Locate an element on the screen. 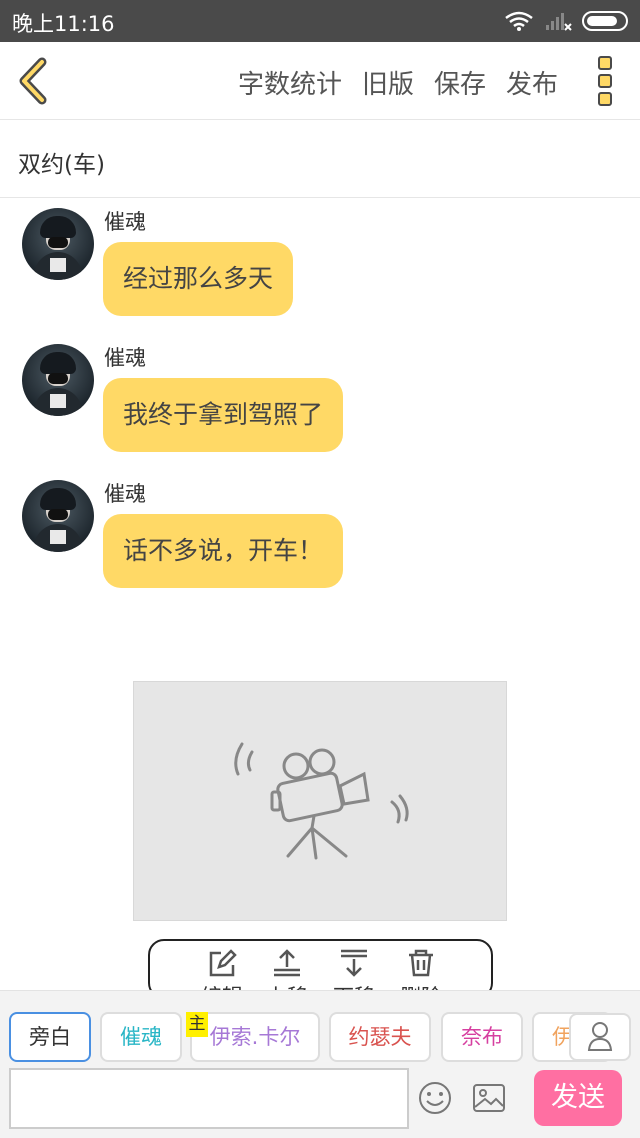 This screenshot has width=640, height=1138. character-selector: 旁白 催魂 主 伊索.卡尔 约瑟夫 奈布 伊 is located at coordinates (320, 1038).